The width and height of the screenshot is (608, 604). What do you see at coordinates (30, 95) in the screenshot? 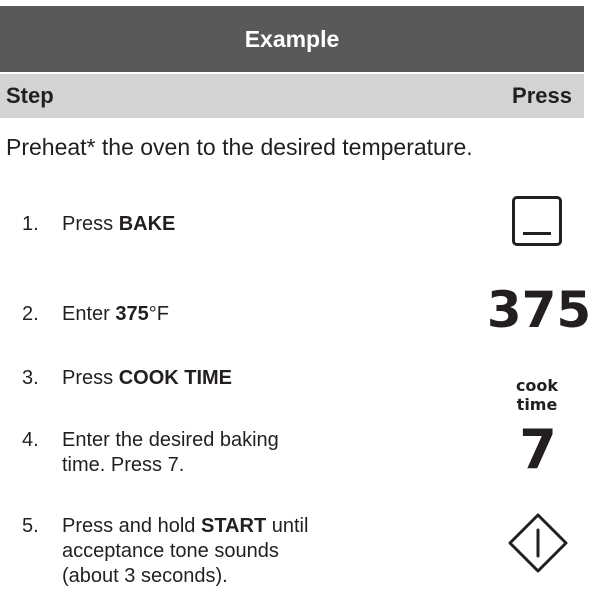
I see `column-step-label: Step` at bounding box center [30, 95].